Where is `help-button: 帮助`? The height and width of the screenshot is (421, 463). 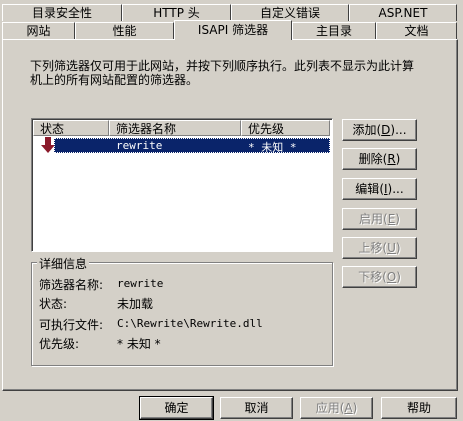
help-button: 帮助 is located at coordinates (419, 408).